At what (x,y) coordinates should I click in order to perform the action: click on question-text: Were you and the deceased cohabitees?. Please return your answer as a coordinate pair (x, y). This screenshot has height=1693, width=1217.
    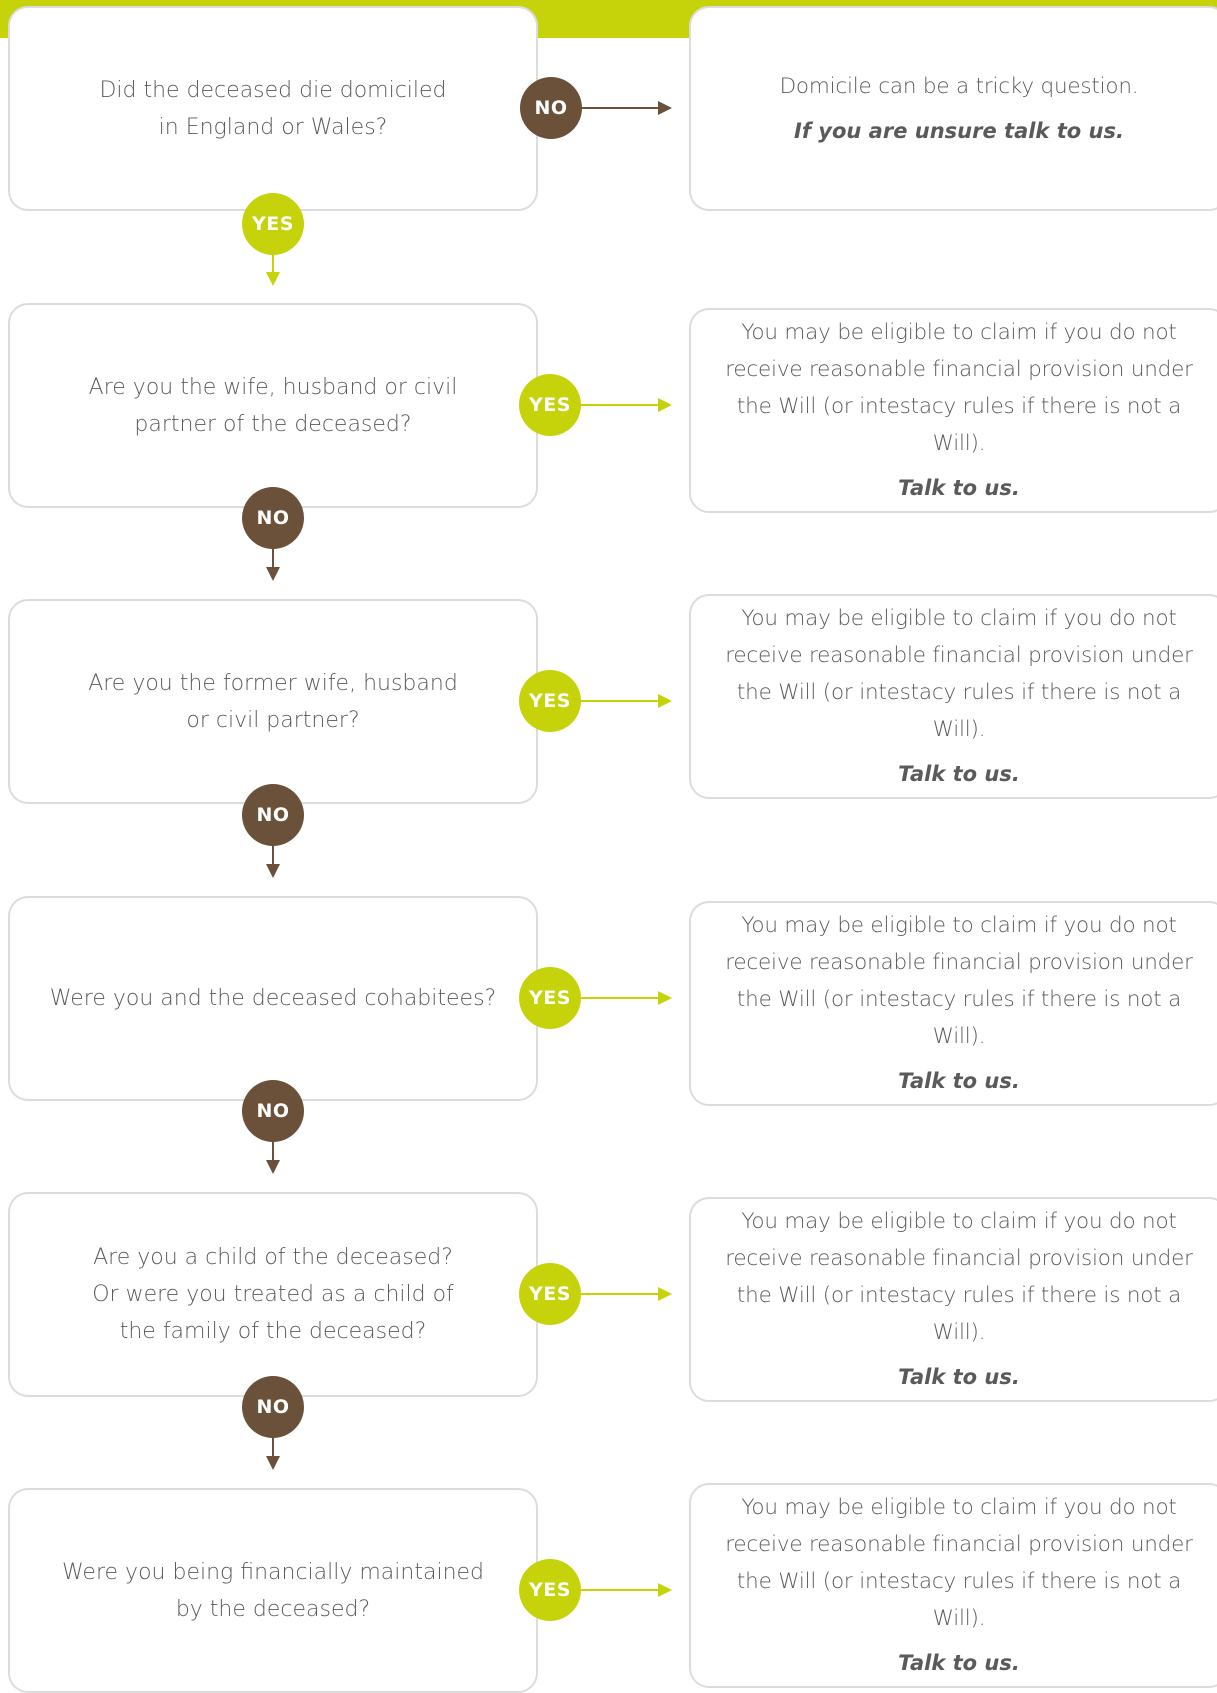
    Looking at the image, I should click on (273, 998).